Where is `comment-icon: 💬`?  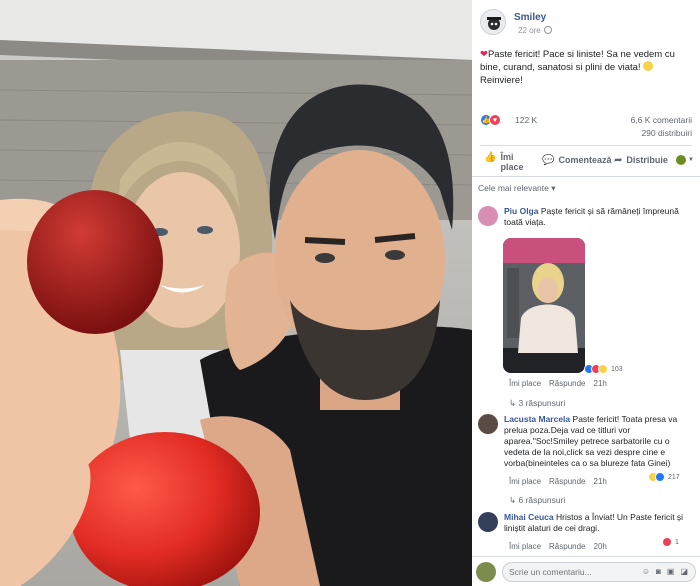 comment-icon: 💬 is located at coordinates (548, 160).